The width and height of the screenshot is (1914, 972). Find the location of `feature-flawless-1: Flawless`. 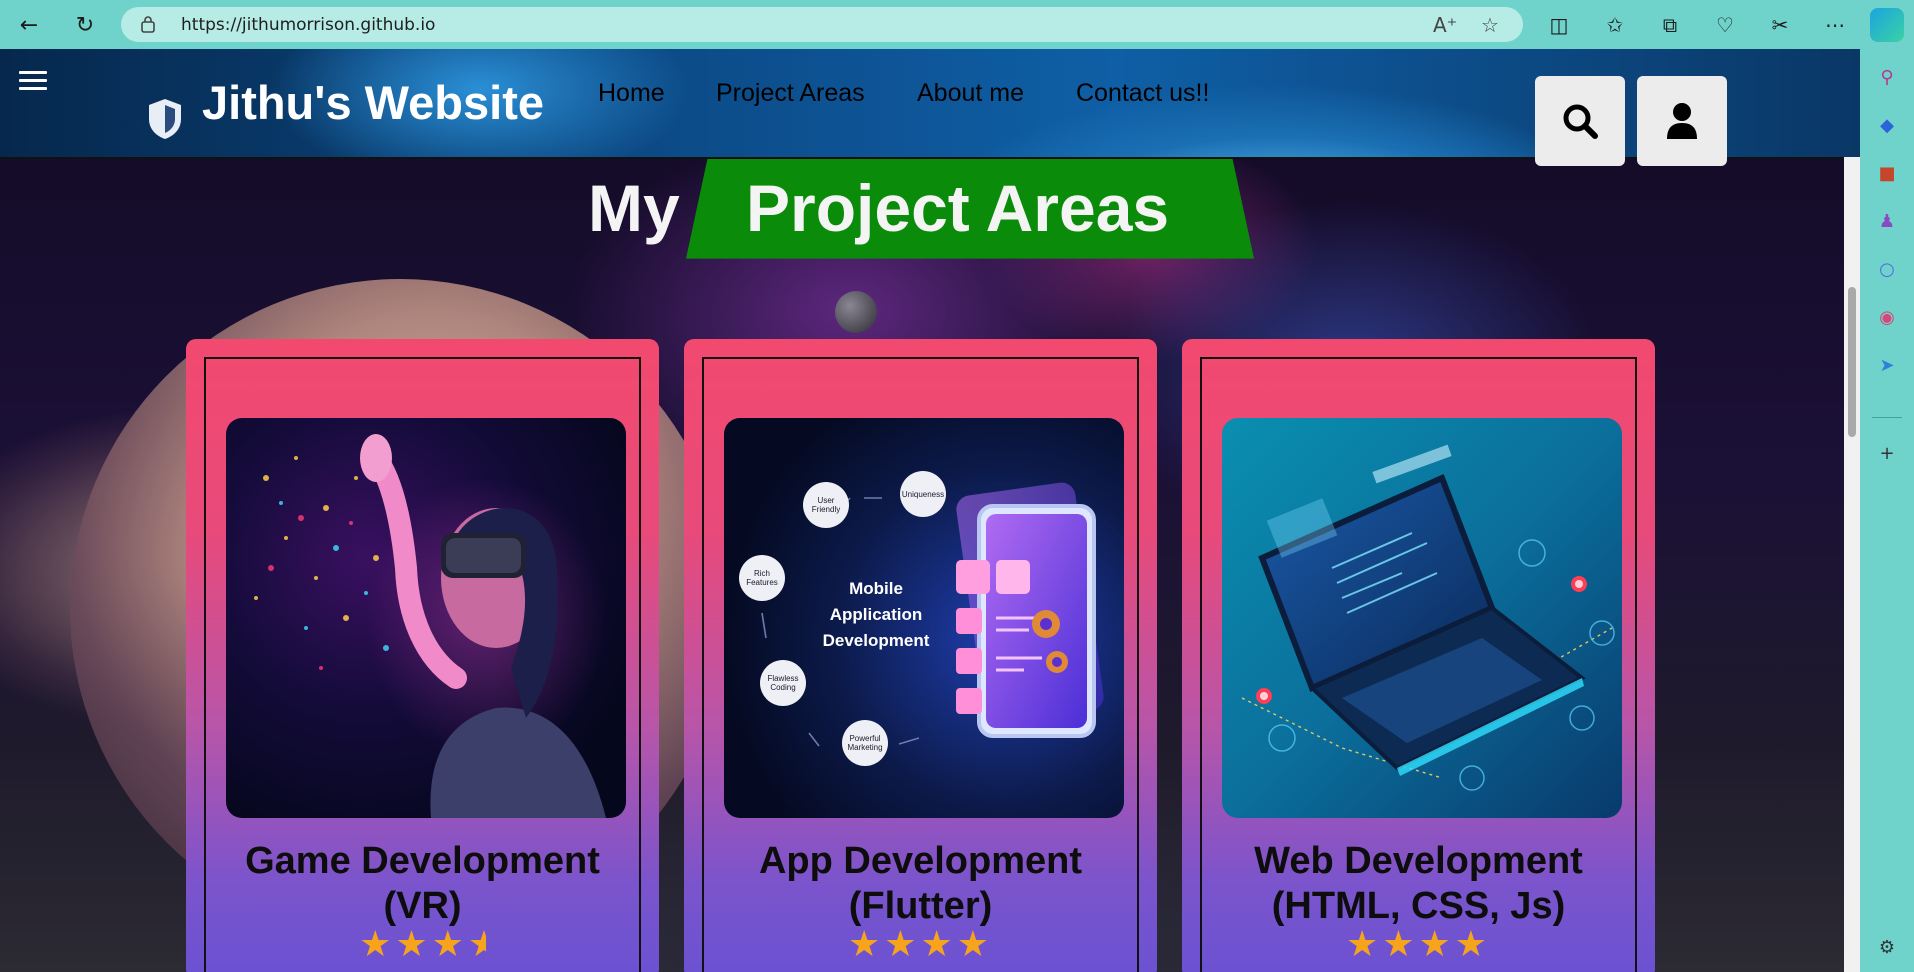

feature-flawless-1: Flawless is located at coordinates (782, 678).